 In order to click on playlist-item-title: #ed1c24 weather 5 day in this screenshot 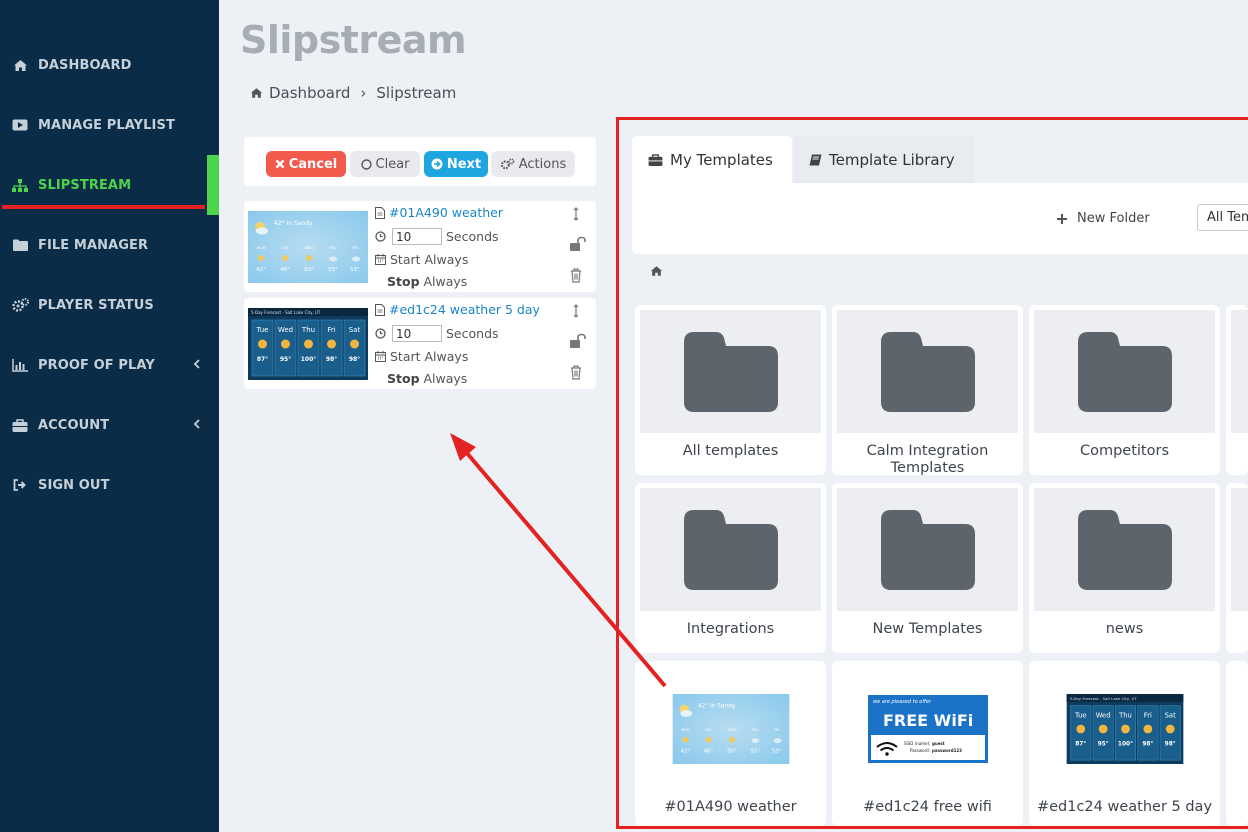, I will do `click(464, 309)`.